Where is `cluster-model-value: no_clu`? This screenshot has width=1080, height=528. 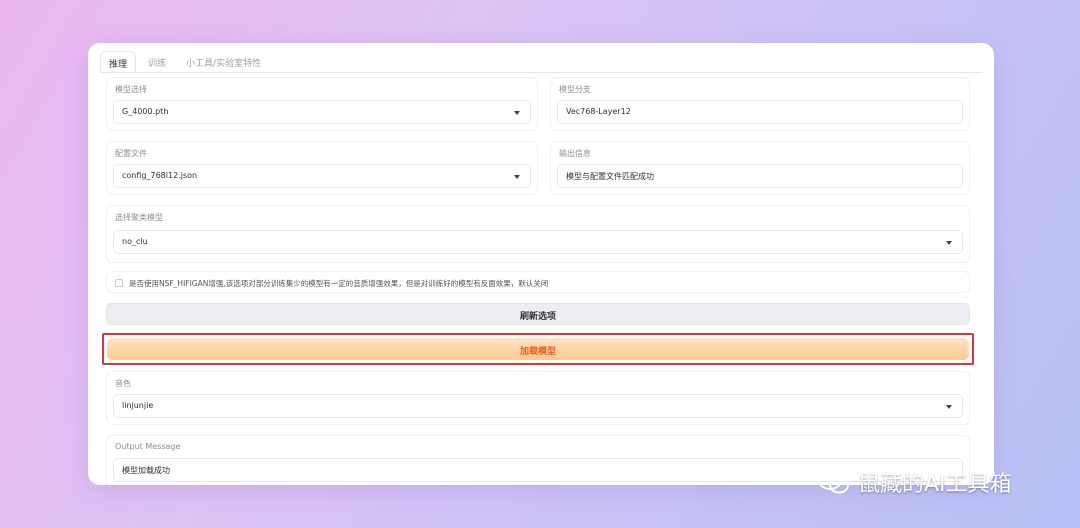
cluster-model-value: no_clu is located at coordinates (135, 241).